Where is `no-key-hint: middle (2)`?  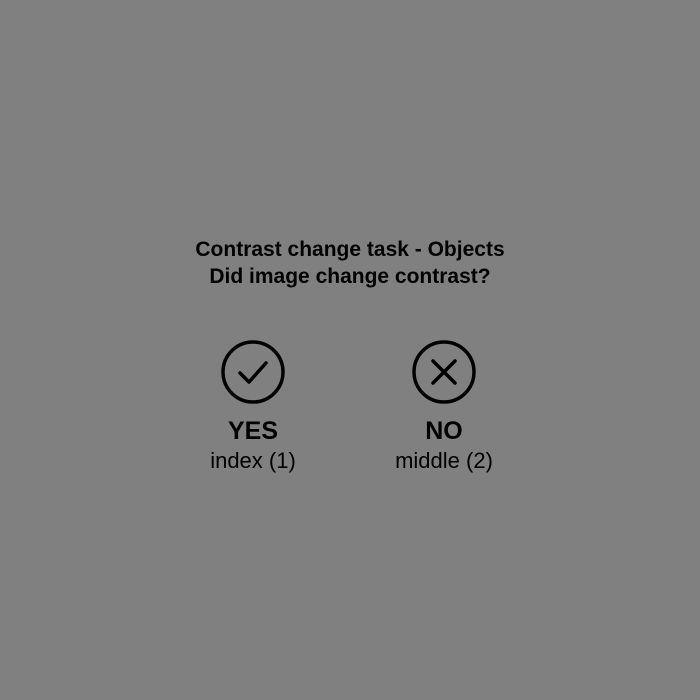
no-key-hint: middle (2) is located at coordinates (444, 460).